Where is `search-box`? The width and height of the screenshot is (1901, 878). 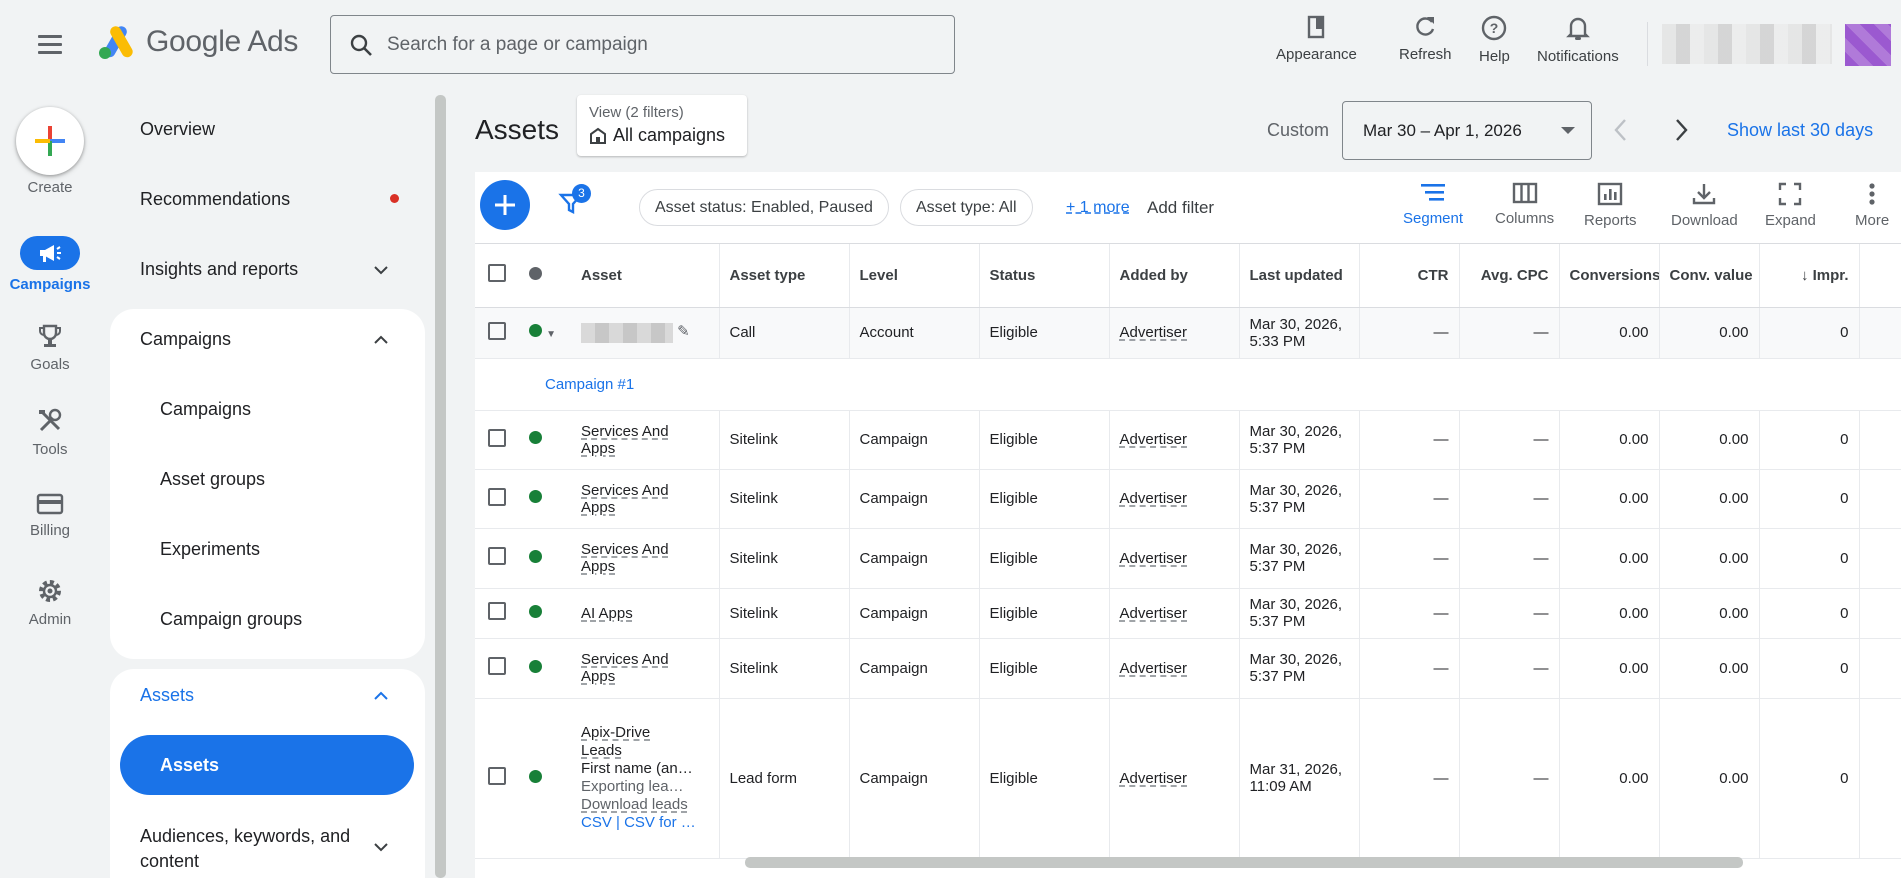
search-box is located at coordinates (642, 44).